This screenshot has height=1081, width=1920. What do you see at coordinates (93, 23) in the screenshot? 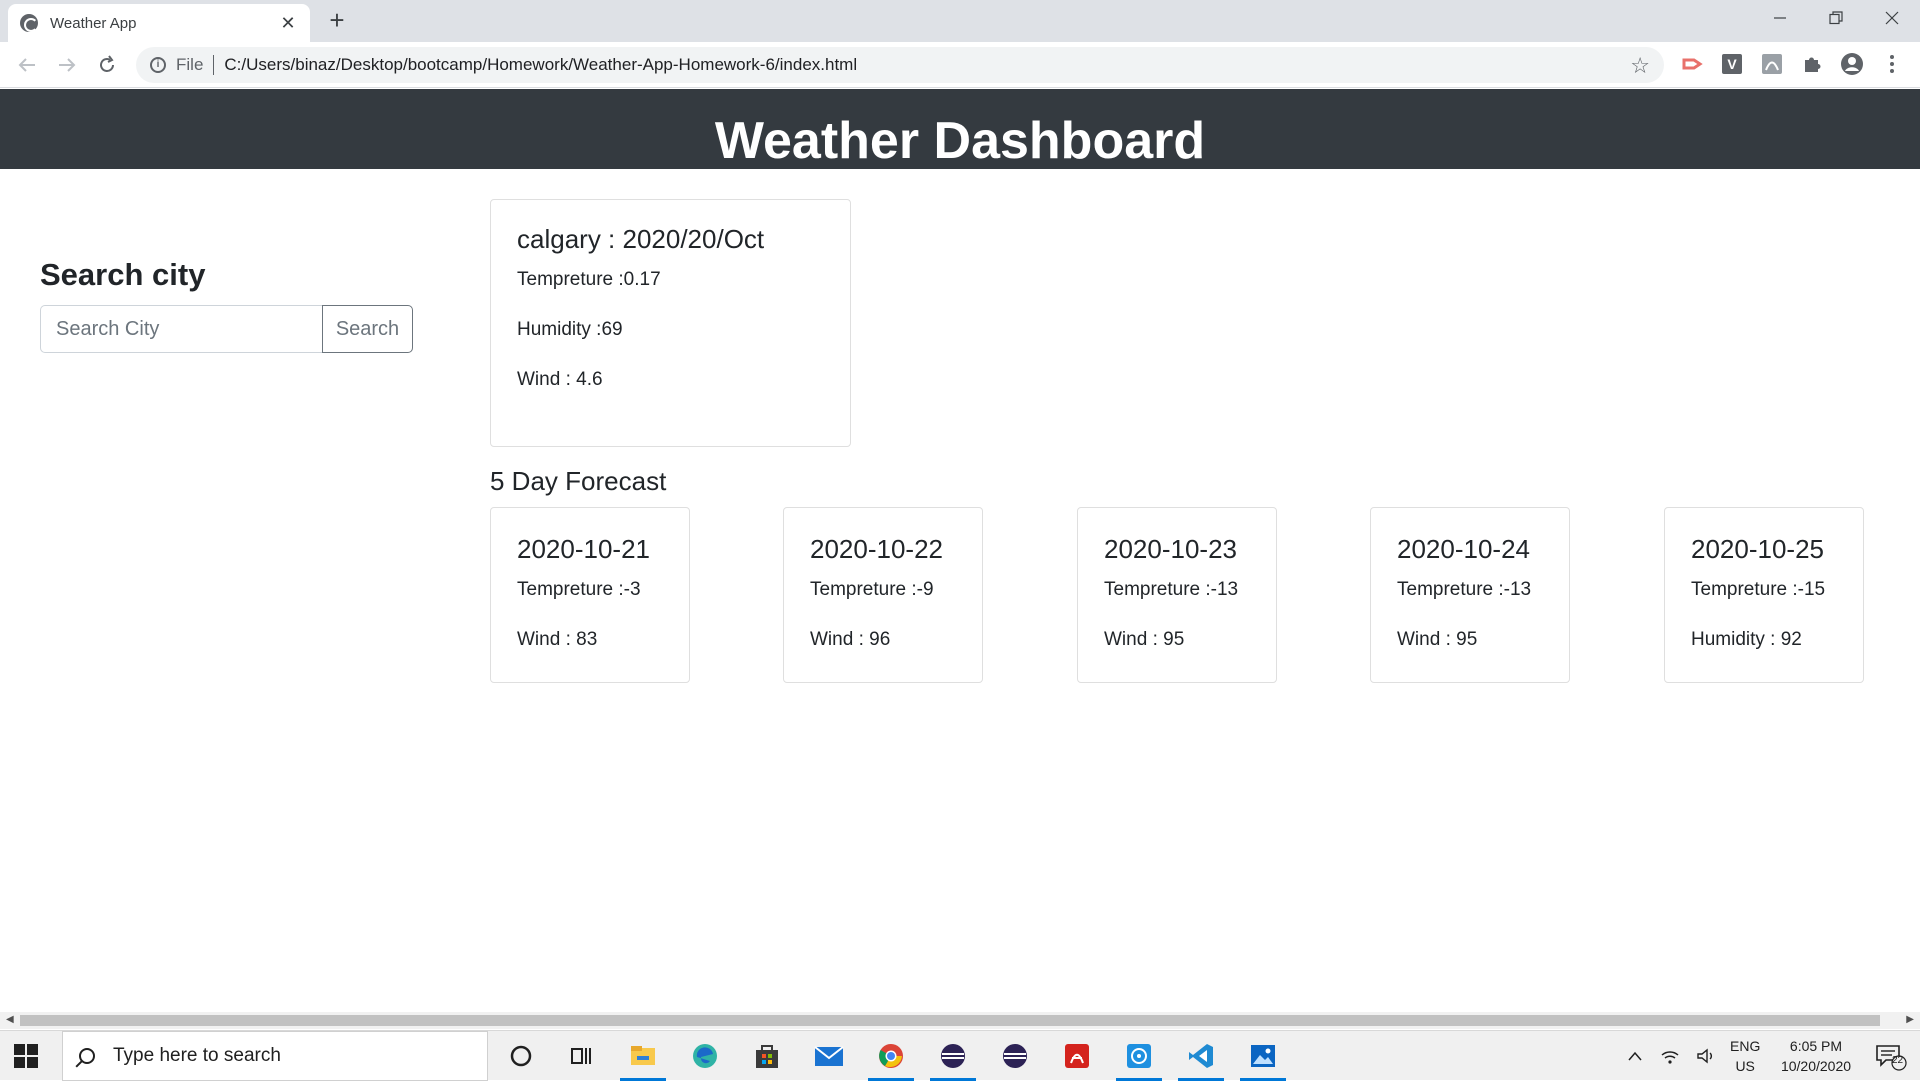
I see `tab-title: Weather App` at bounding box center [93, 23].